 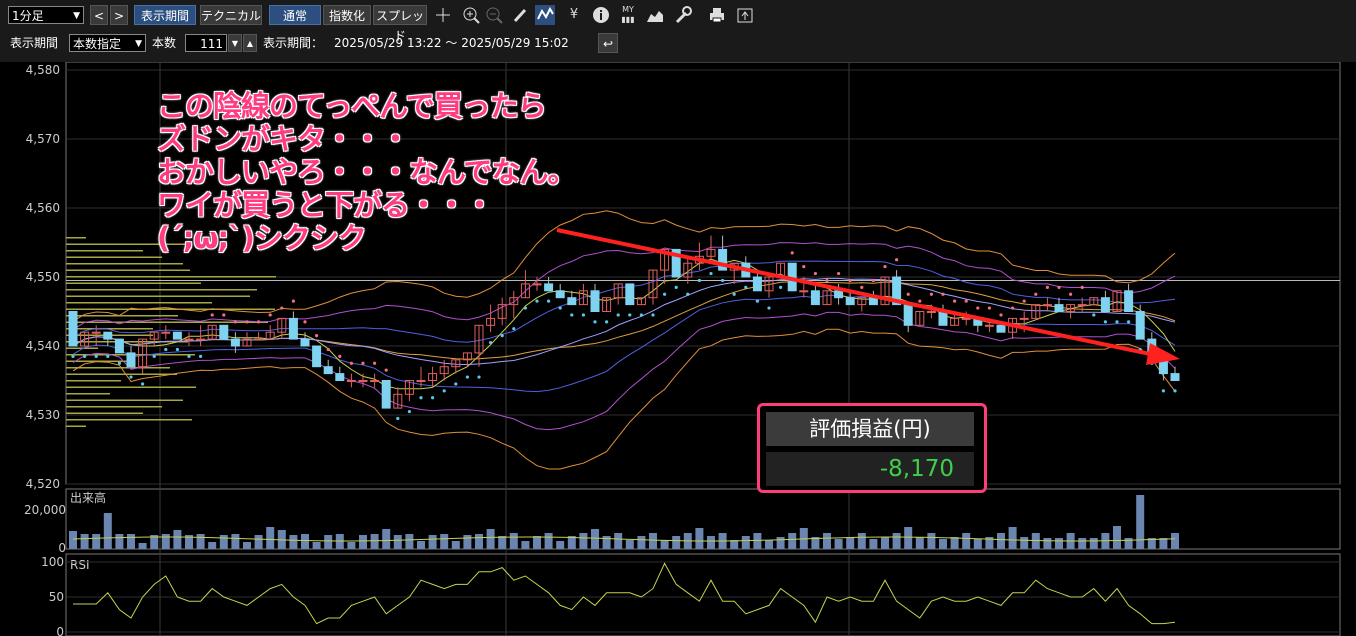 I want to click on reset-period-button: ↩, so click(x=608, y=43).